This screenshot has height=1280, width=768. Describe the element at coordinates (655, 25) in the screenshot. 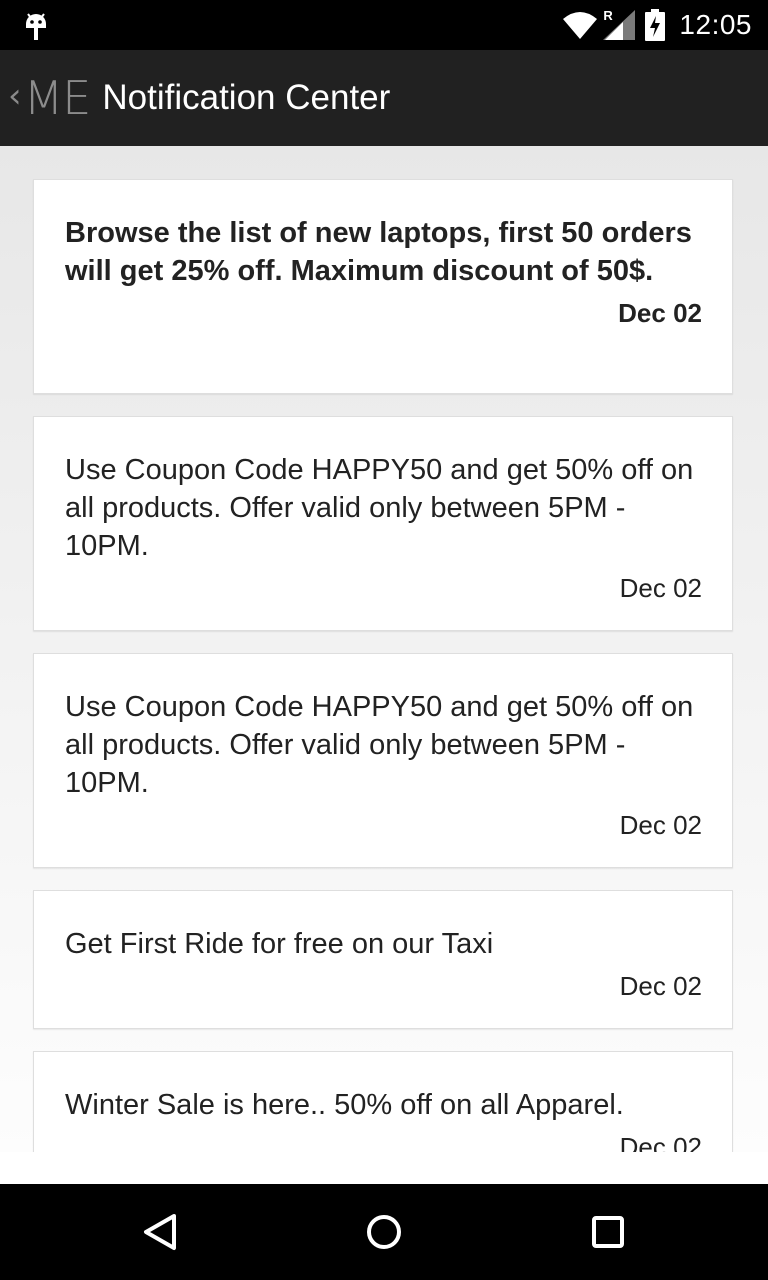

I see `battery-charging-icon` at that location.